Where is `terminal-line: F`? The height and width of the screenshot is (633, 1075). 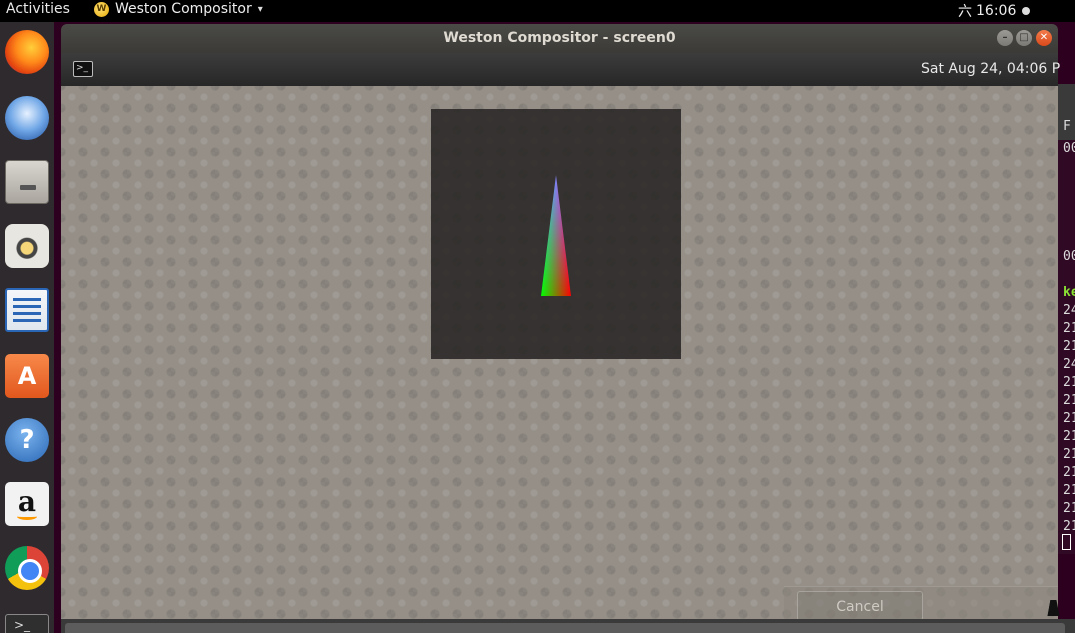 terminal-line: F is located at coordinates (1067, 126).